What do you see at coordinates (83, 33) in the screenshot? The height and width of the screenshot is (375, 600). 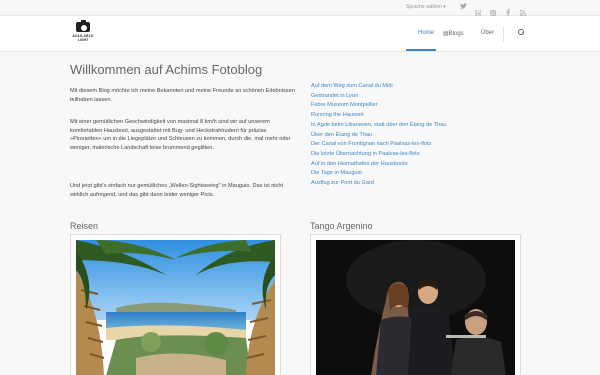 I see `site-logo: AVAILABLE LIGHT` at bounding box center [83, 33].